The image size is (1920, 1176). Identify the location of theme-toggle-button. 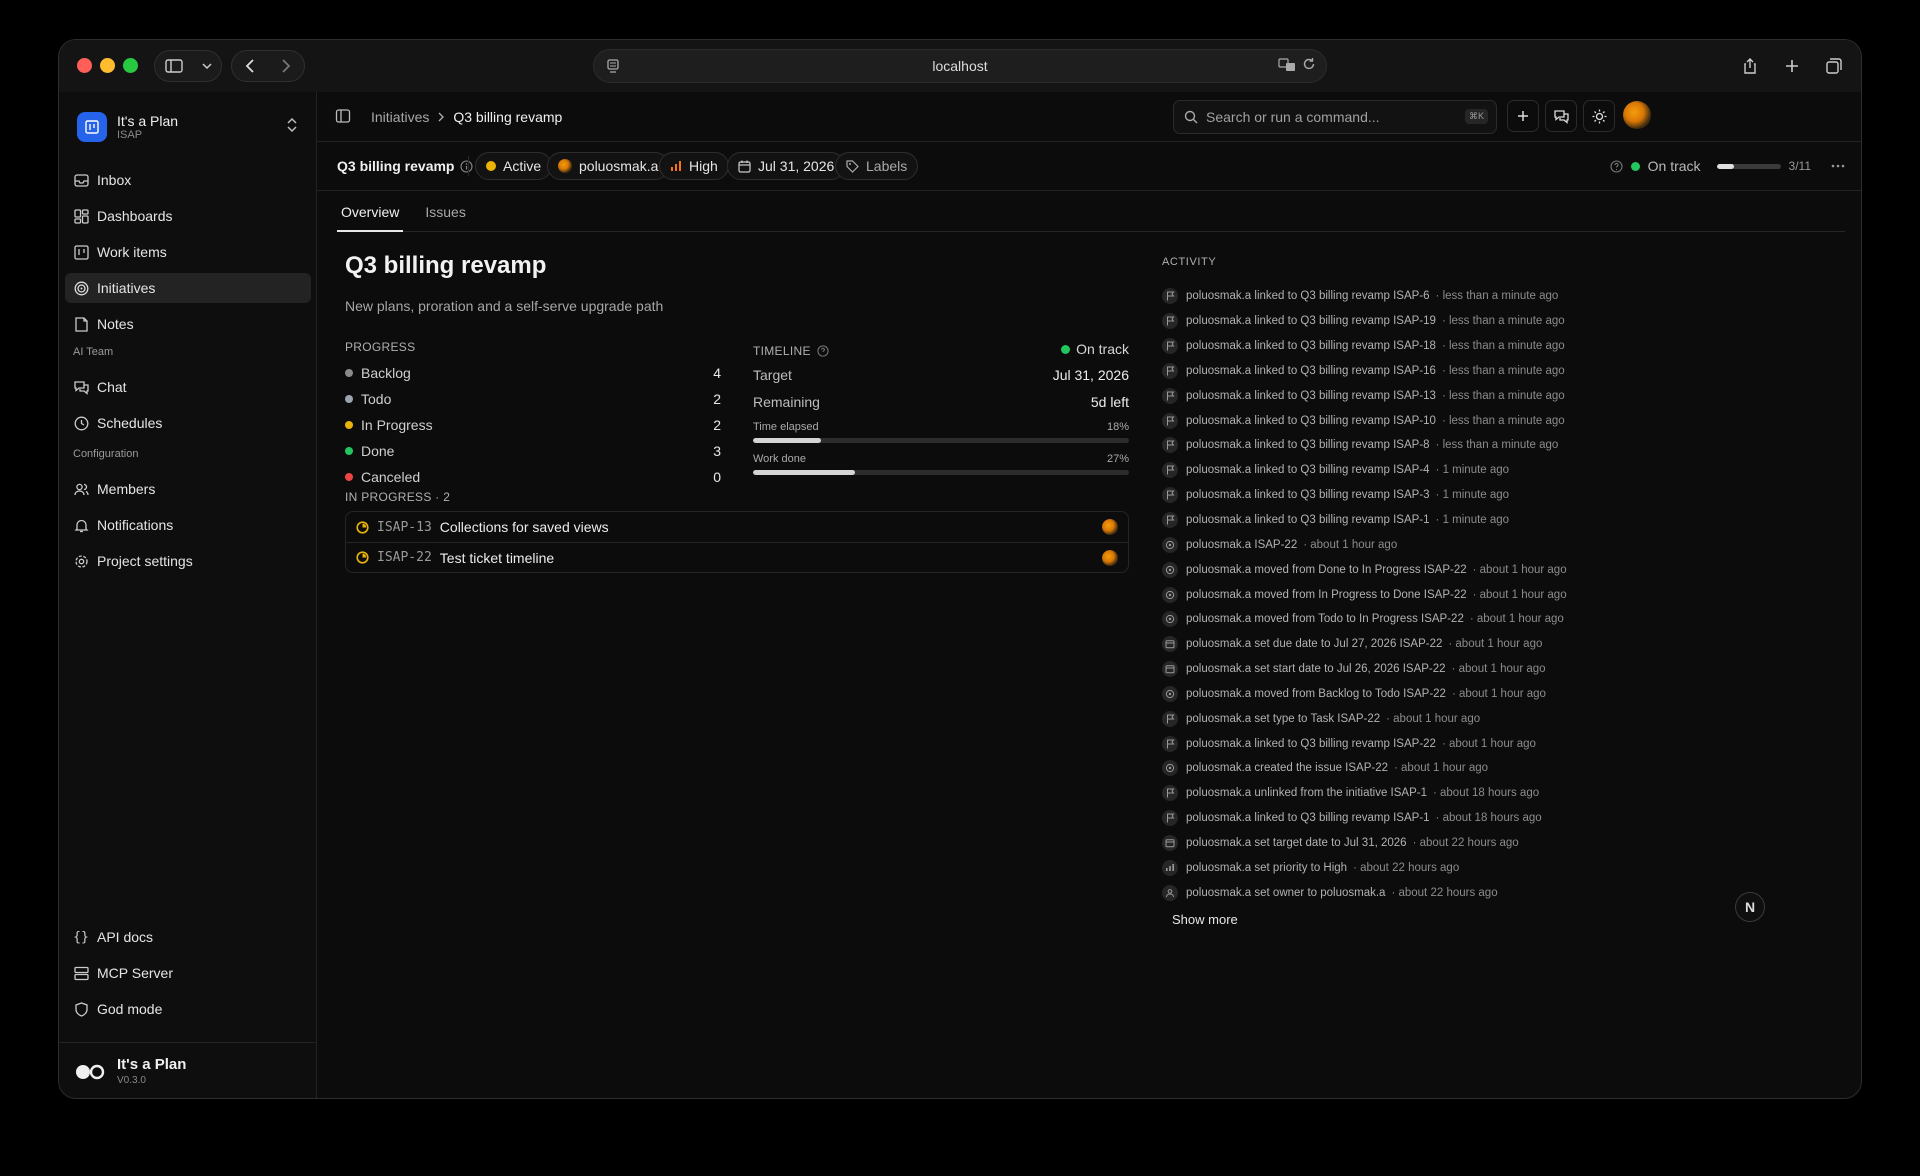
(1599, 116).